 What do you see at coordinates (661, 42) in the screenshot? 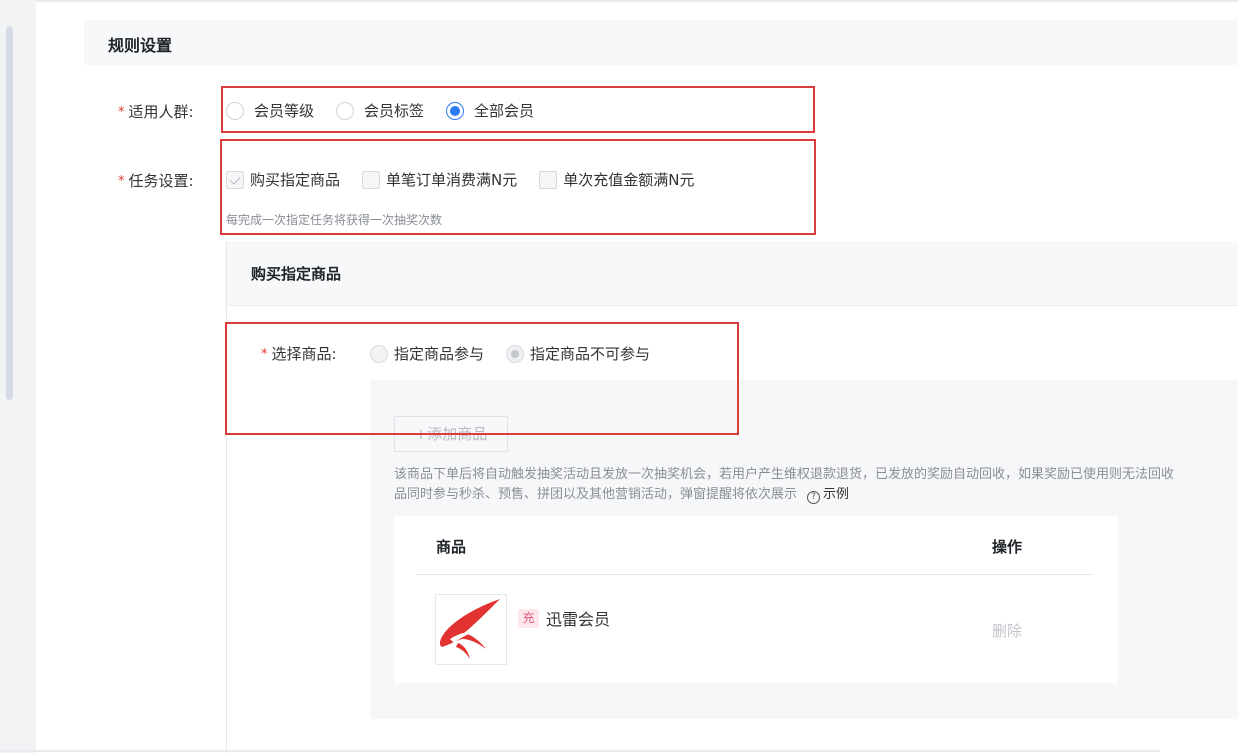
I see `section-header: 规则设置` at bounding box center [661, 42].